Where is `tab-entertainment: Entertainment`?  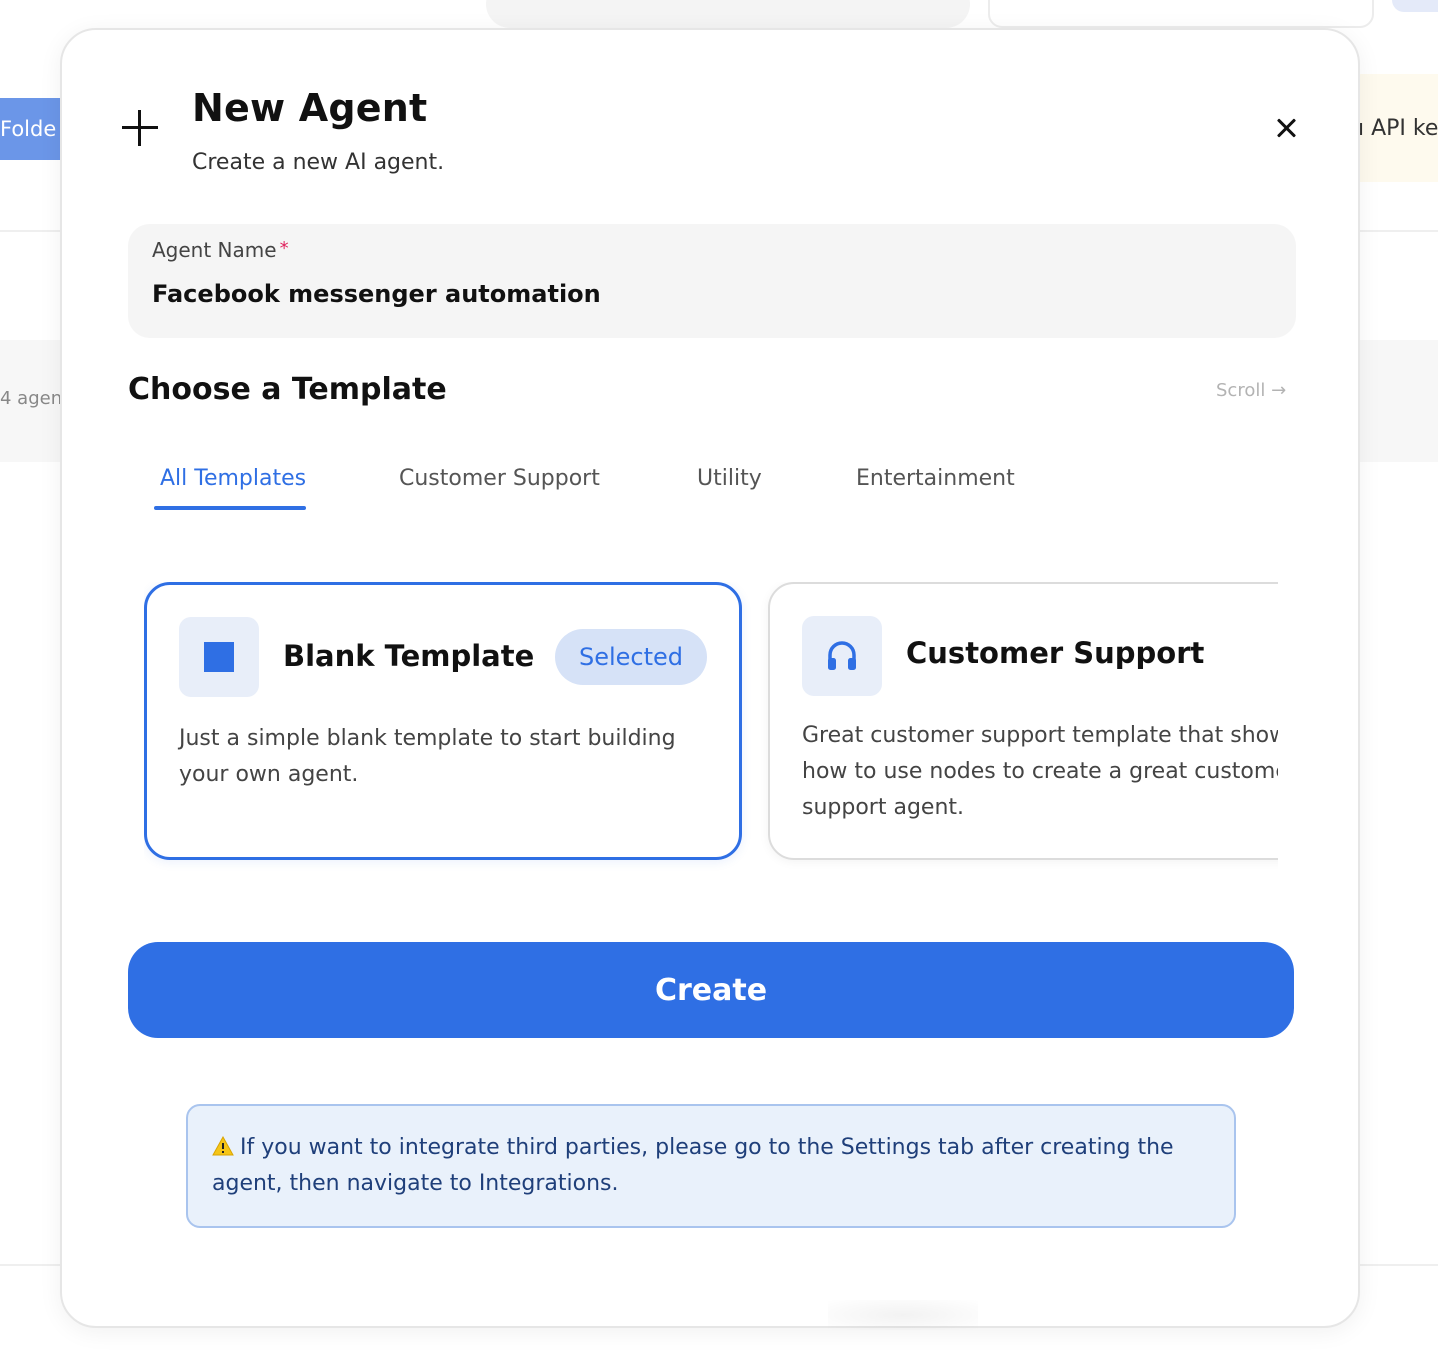 tab-entertainment: Entertainment is located at coordinates (935, 478).